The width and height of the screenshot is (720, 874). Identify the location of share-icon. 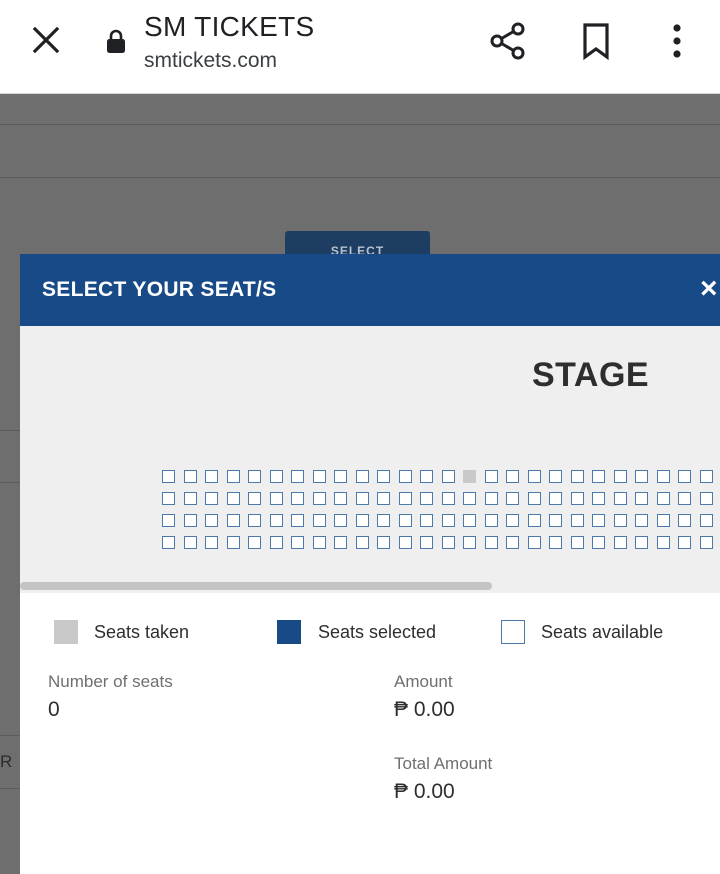
(508, 41).